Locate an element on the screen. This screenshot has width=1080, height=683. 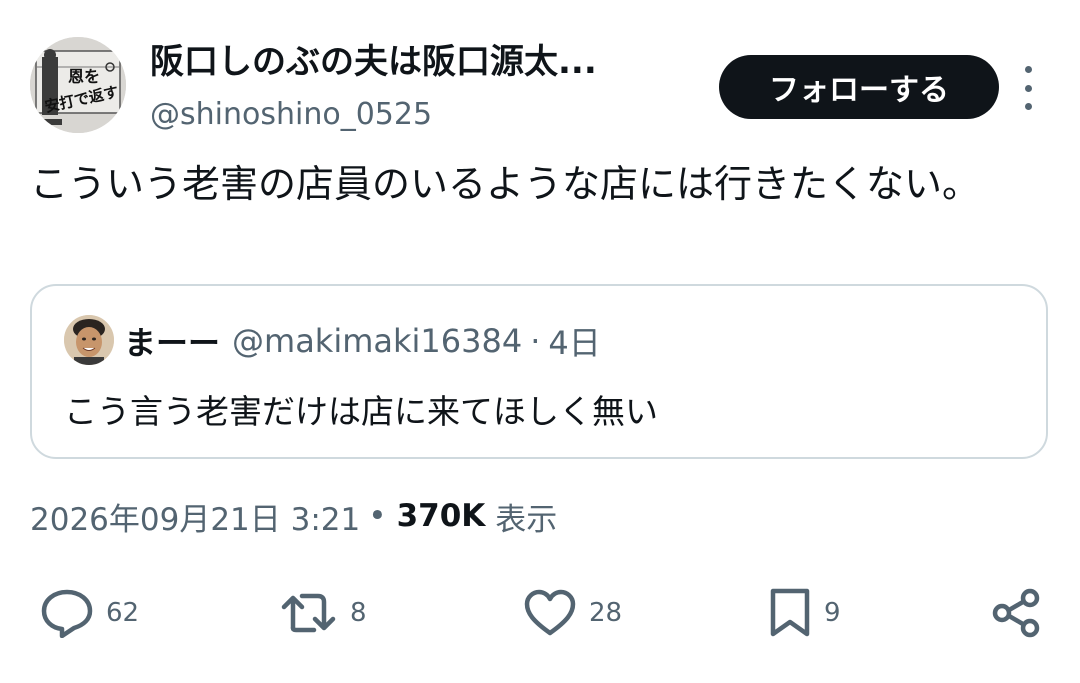
more-options-icon is located at coordinates (1028, 88).